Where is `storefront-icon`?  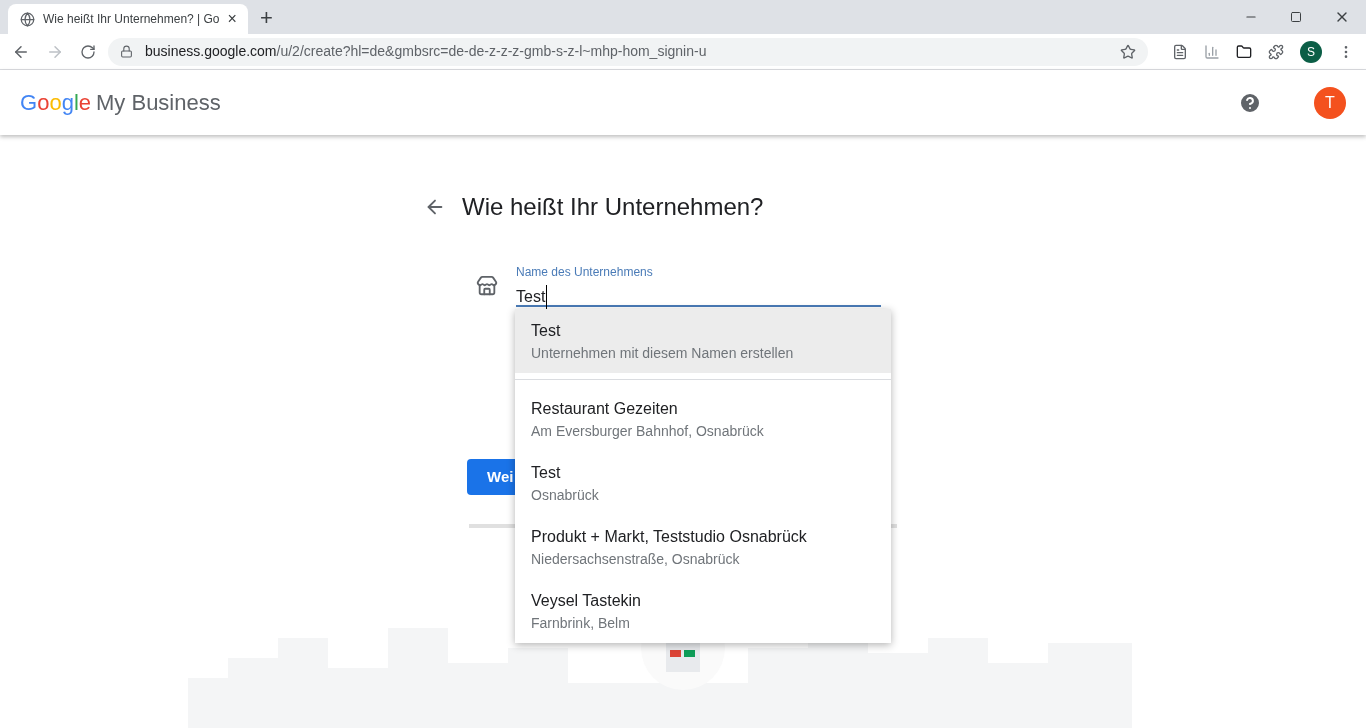 storefront-icon is located at coordinates (487, 286).